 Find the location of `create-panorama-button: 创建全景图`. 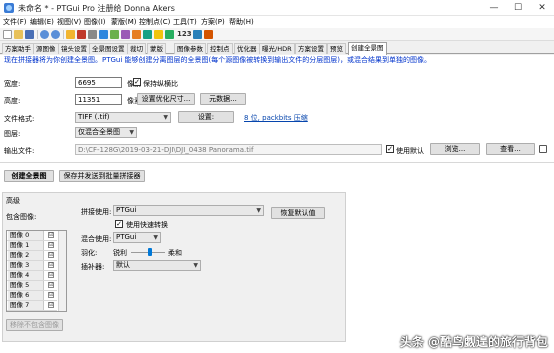

create-panorama-button: 创建全景图 is located at coordinates (29, 176).